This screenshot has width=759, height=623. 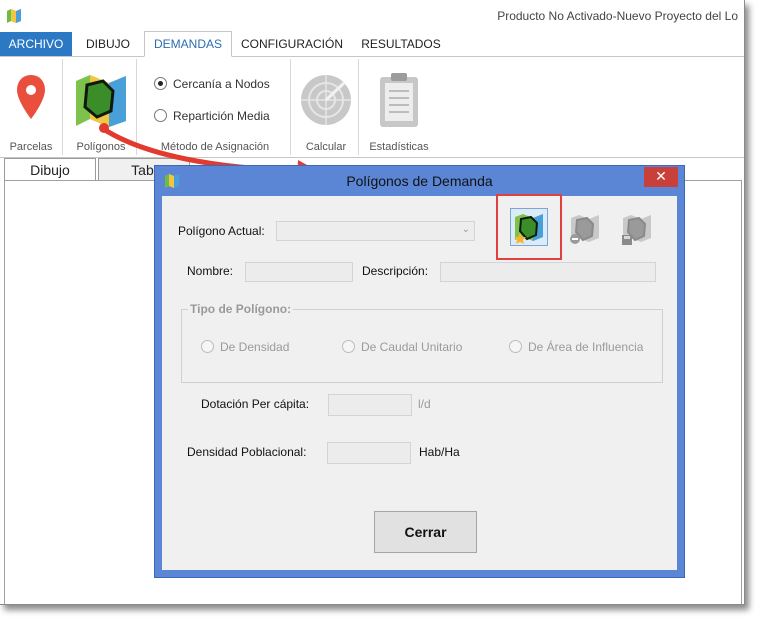 I want to click on group-estadisticas: Estadísticas, so click(x=399, y=107).